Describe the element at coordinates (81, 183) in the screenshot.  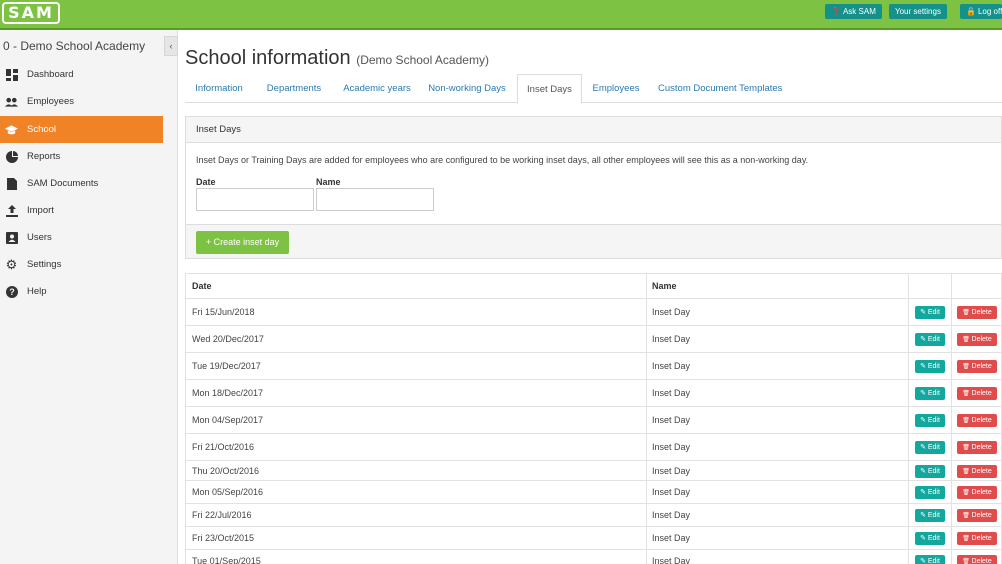
I see `sidebar-item-sam-documents: SAM Documents` at that location.